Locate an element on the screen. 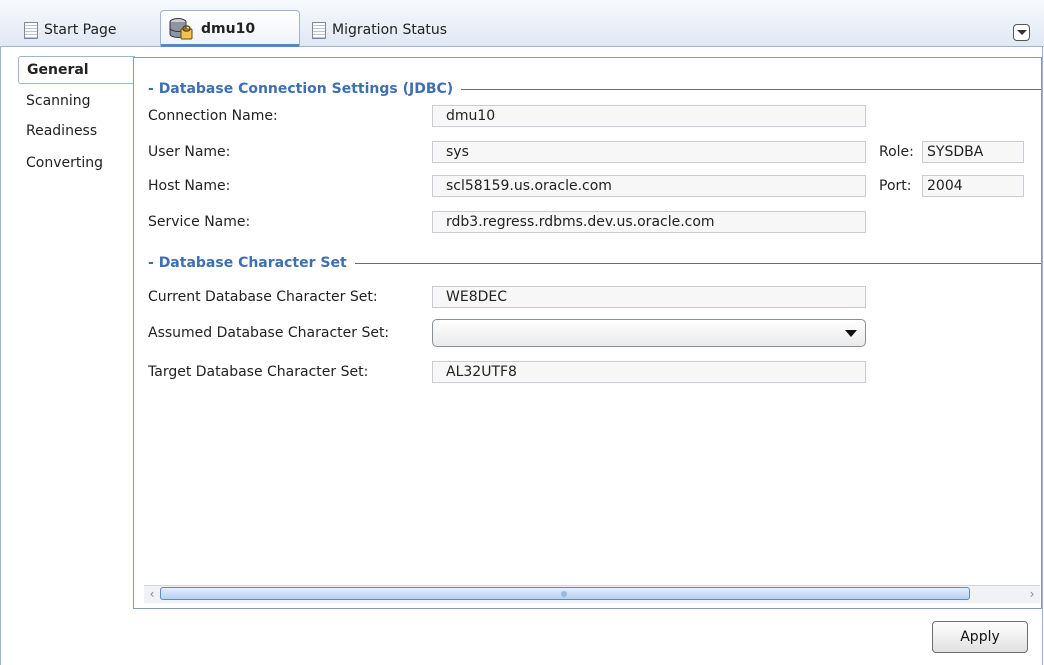  current-charset-label: Current Database Character Set: is located at coordinates (263, 297).